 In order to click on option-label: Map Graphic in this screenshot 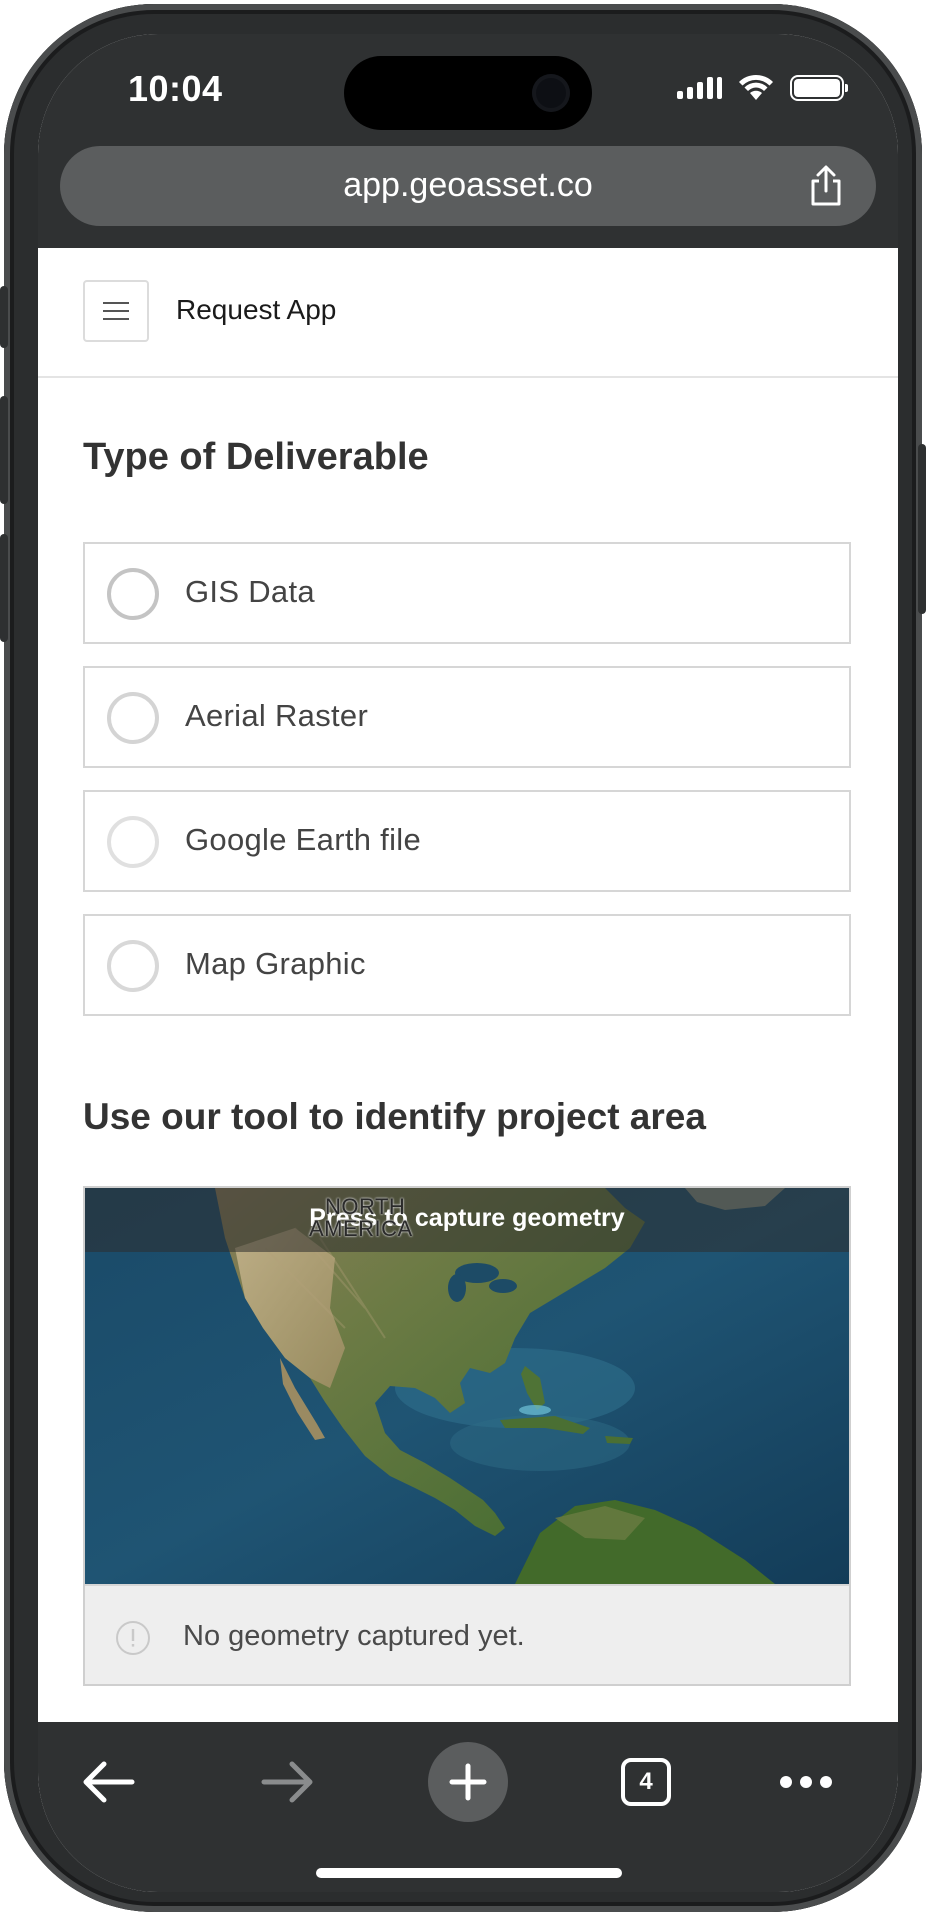, I will do `click(275, 963)`.